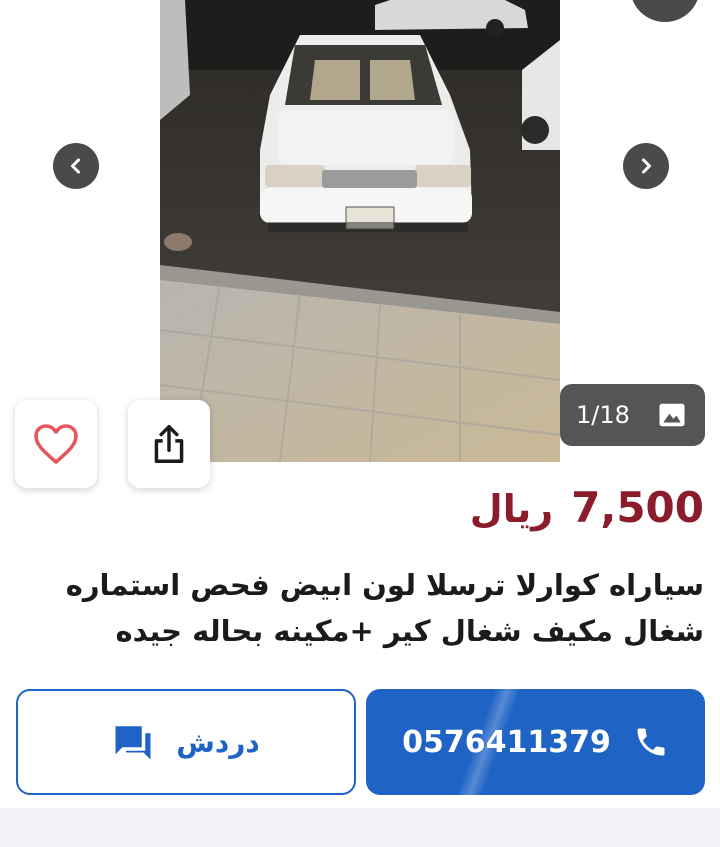 The height and width of the screenshot is (847, 720). What do you see at coordinates (651, 742) in the screenshot?
I see `phone-icon` at bounding box center [651, 742].